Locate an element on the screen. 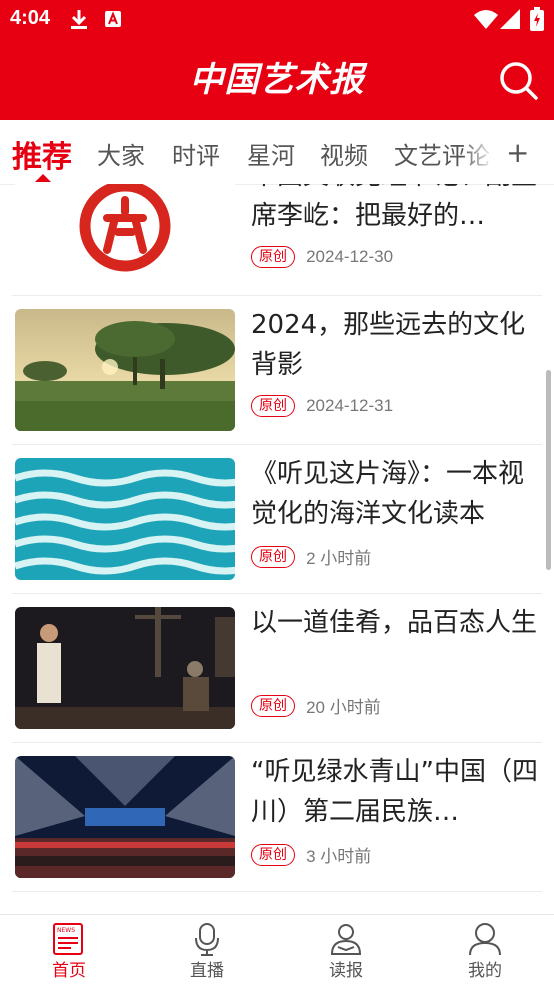 The width and height of the screenshot is (554, 985). nav-live: 直播 is located at coordinates (207, 950).